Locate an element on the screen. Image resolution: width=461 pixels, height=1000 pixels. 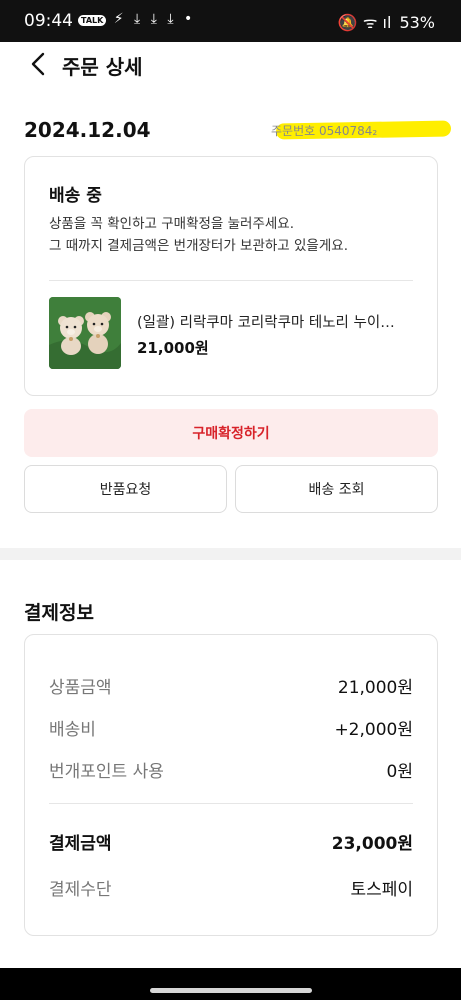
header: 주문 상세 is located at coordinates (230, 64).